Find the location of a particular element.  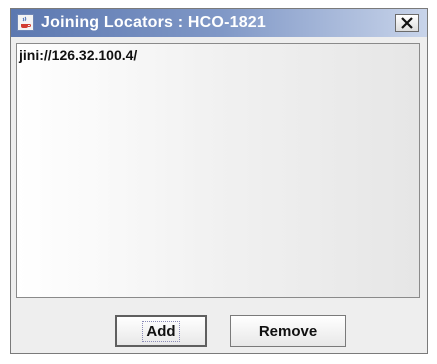

list-item: jini://126.32.100.4/ is located at coordinates (78, 55).